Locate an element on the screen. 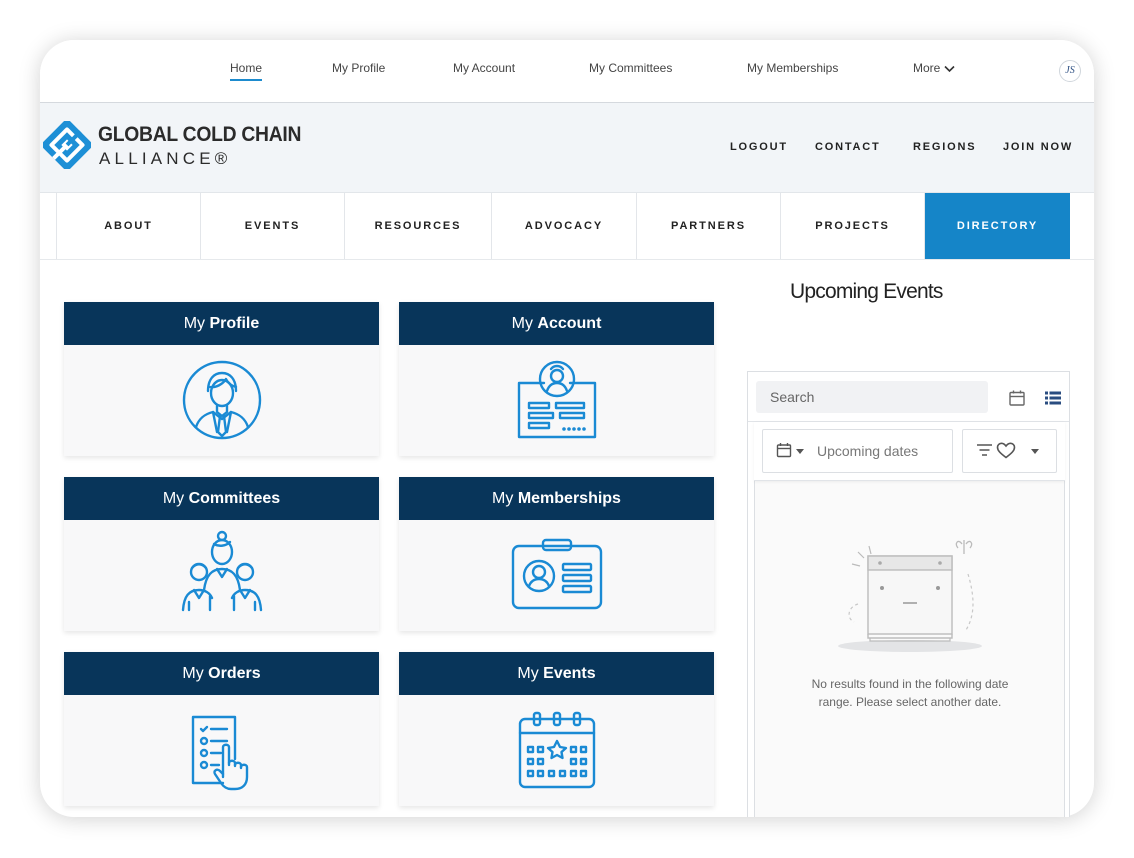 The height and width of the screenshot is (858, 1134). card-my-memberships: My Memberships is located at coordinates (556, 554).